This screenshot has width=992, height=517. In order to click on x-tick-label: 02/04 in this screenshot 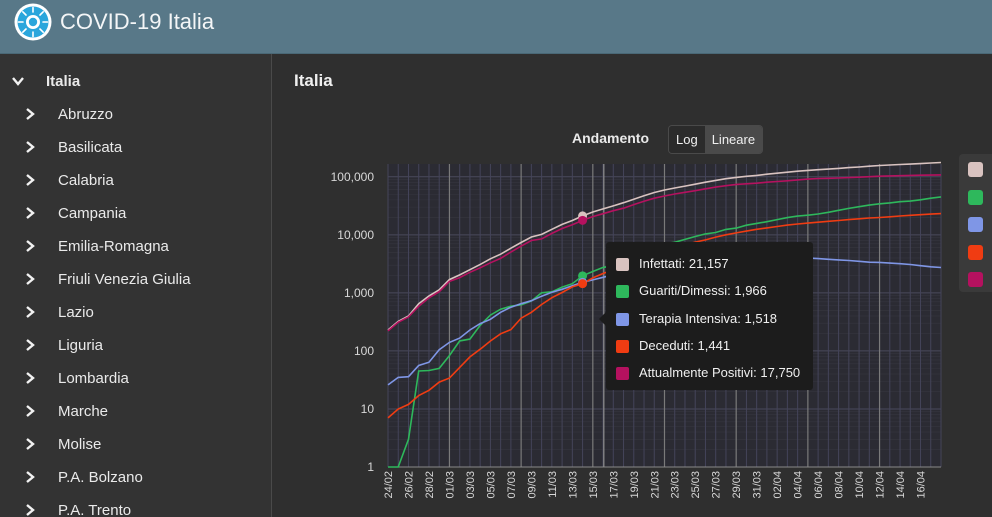, I will do `click(778, 485)`.